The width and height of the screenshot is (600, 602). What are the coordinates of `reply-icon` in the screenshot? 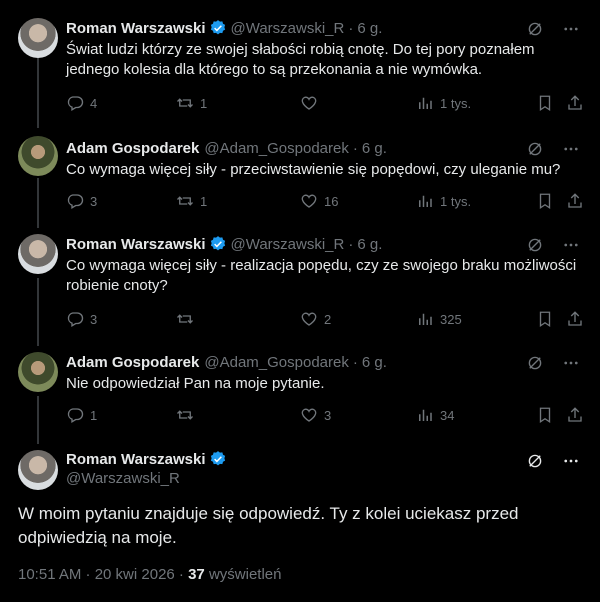 It's located at (75, 319).